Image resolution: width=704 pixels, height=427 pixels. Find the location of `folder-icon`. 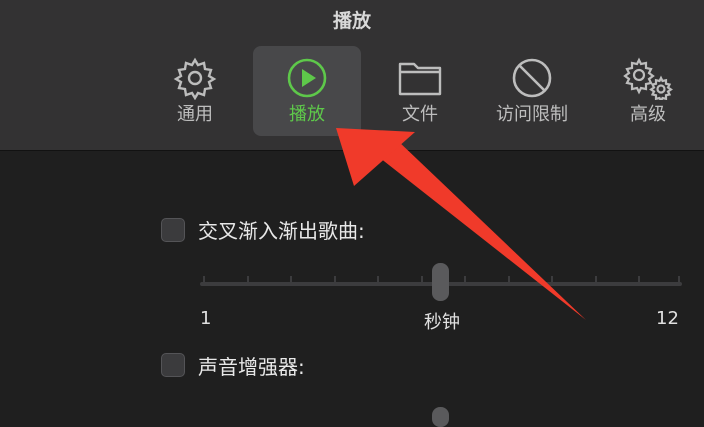

folder-icon is located at coordinates (420, 80).